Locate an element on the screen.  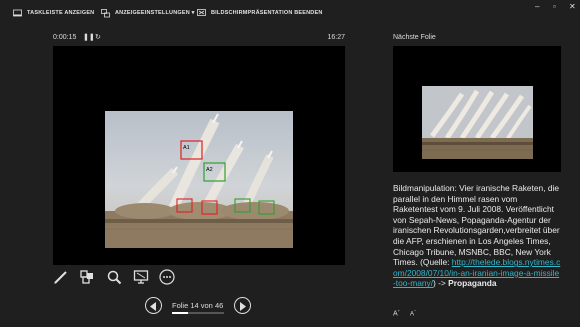
slide-photo: A1 A2 is located at coordinates (199, 179).